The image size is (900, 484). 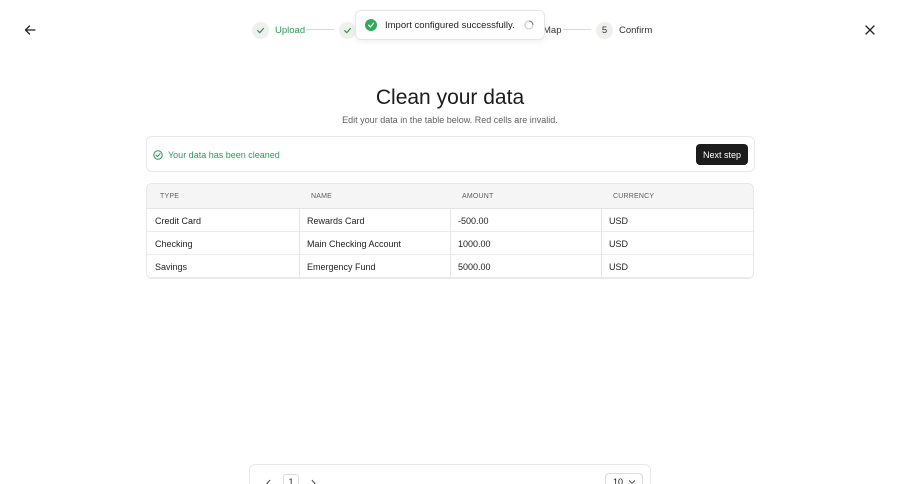 I want to click on page-size-select: 10, so click(x=624, y=478).